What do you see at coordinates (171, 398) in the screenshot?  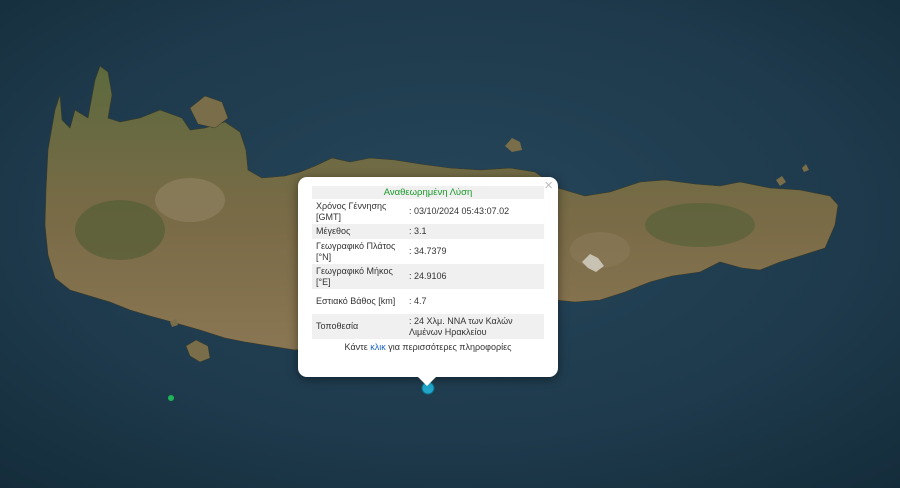 I see `minor-earthquake-marker` at bounding box center [171, 398].